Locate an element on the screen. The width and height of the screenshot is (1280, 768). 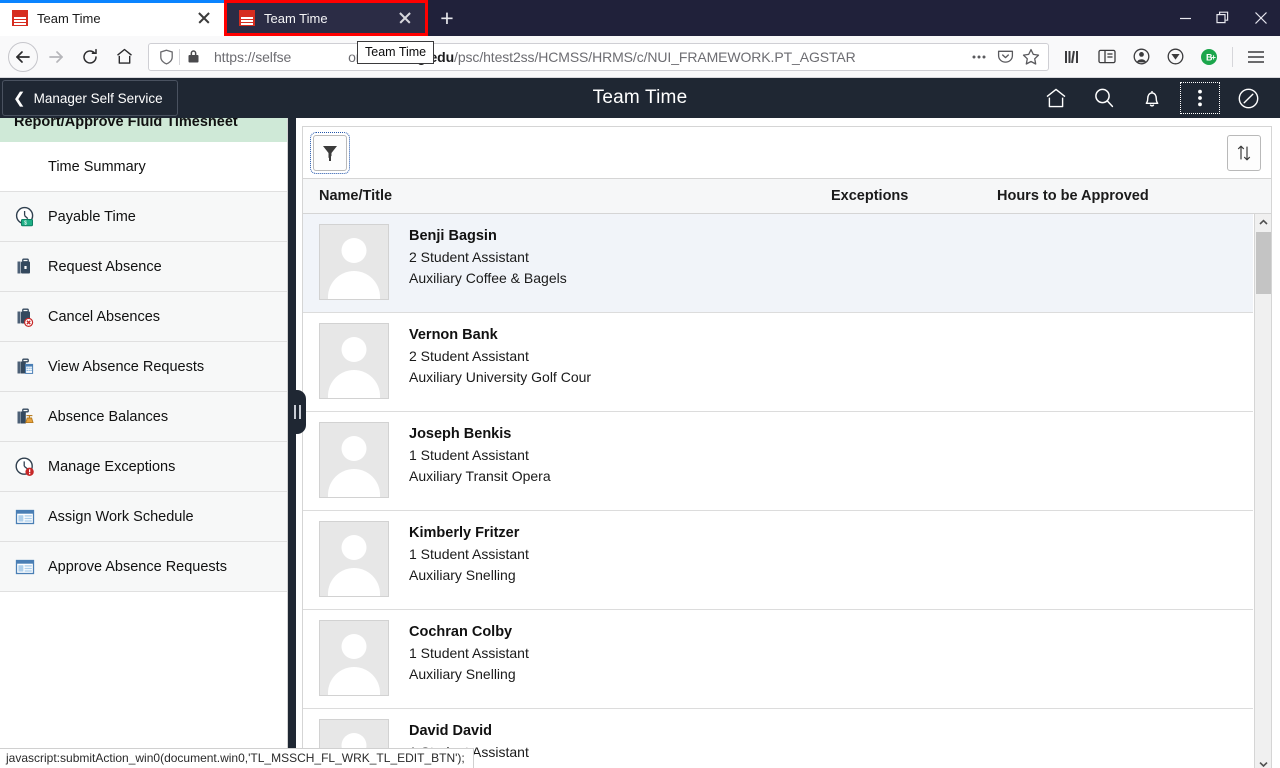
search-icon is located at coordinates (1104, 98).